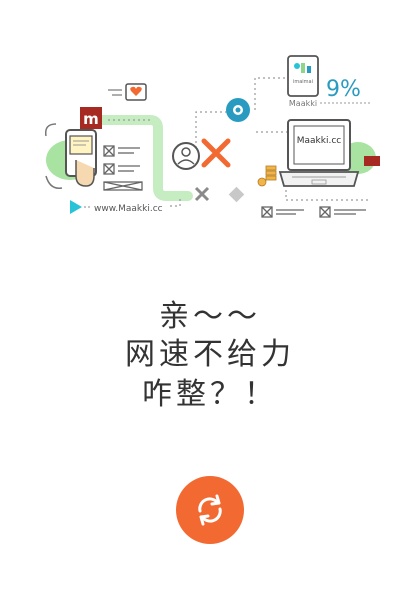 Image resolution: width=420 pixels, height=612 pixels. What do you see at coordinates (319, 153) in the screenshot?
I see `laptop-icon: Maakki.cc` at bounding box center [319, 153].